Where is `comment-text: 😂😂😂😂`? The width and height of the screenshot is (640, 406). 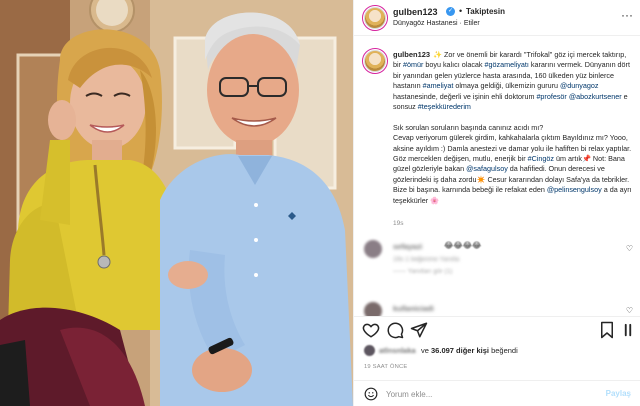
comment-text: 😂😂😂😂 is located at coordinates (463, 245).